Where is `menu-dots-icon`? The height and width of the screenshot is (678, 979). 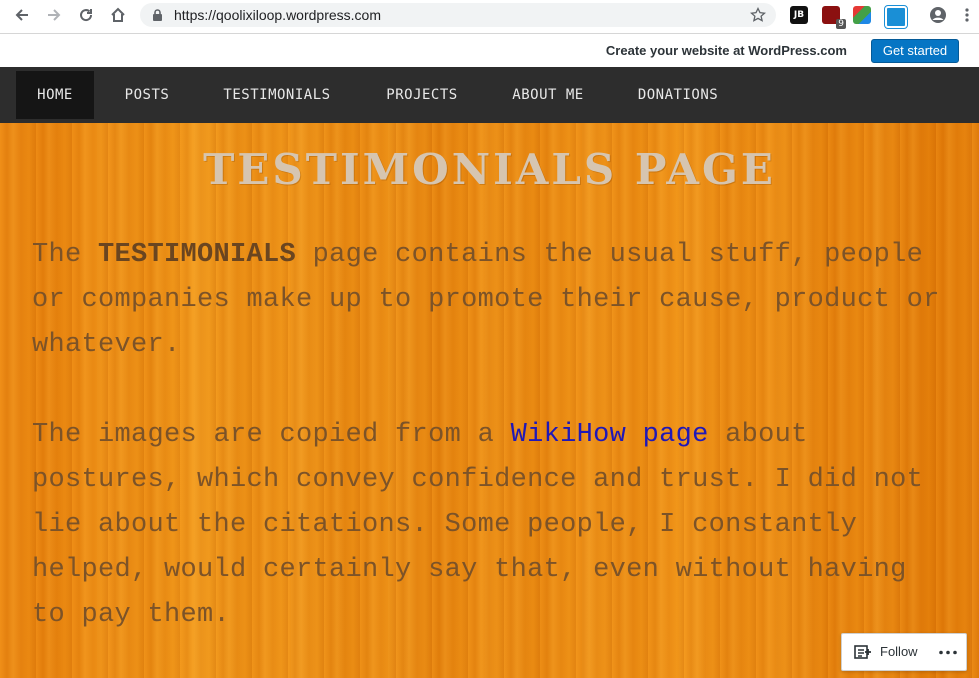 menu-dots-icon is located at coordinates (967, 15).